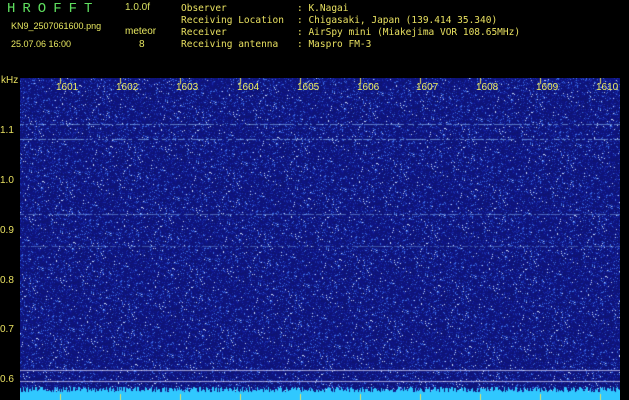  What do you see at coordinates (368, 87) in the screenshot?
I see `x-tick-label: 1606` at bounding box center [368, 87].